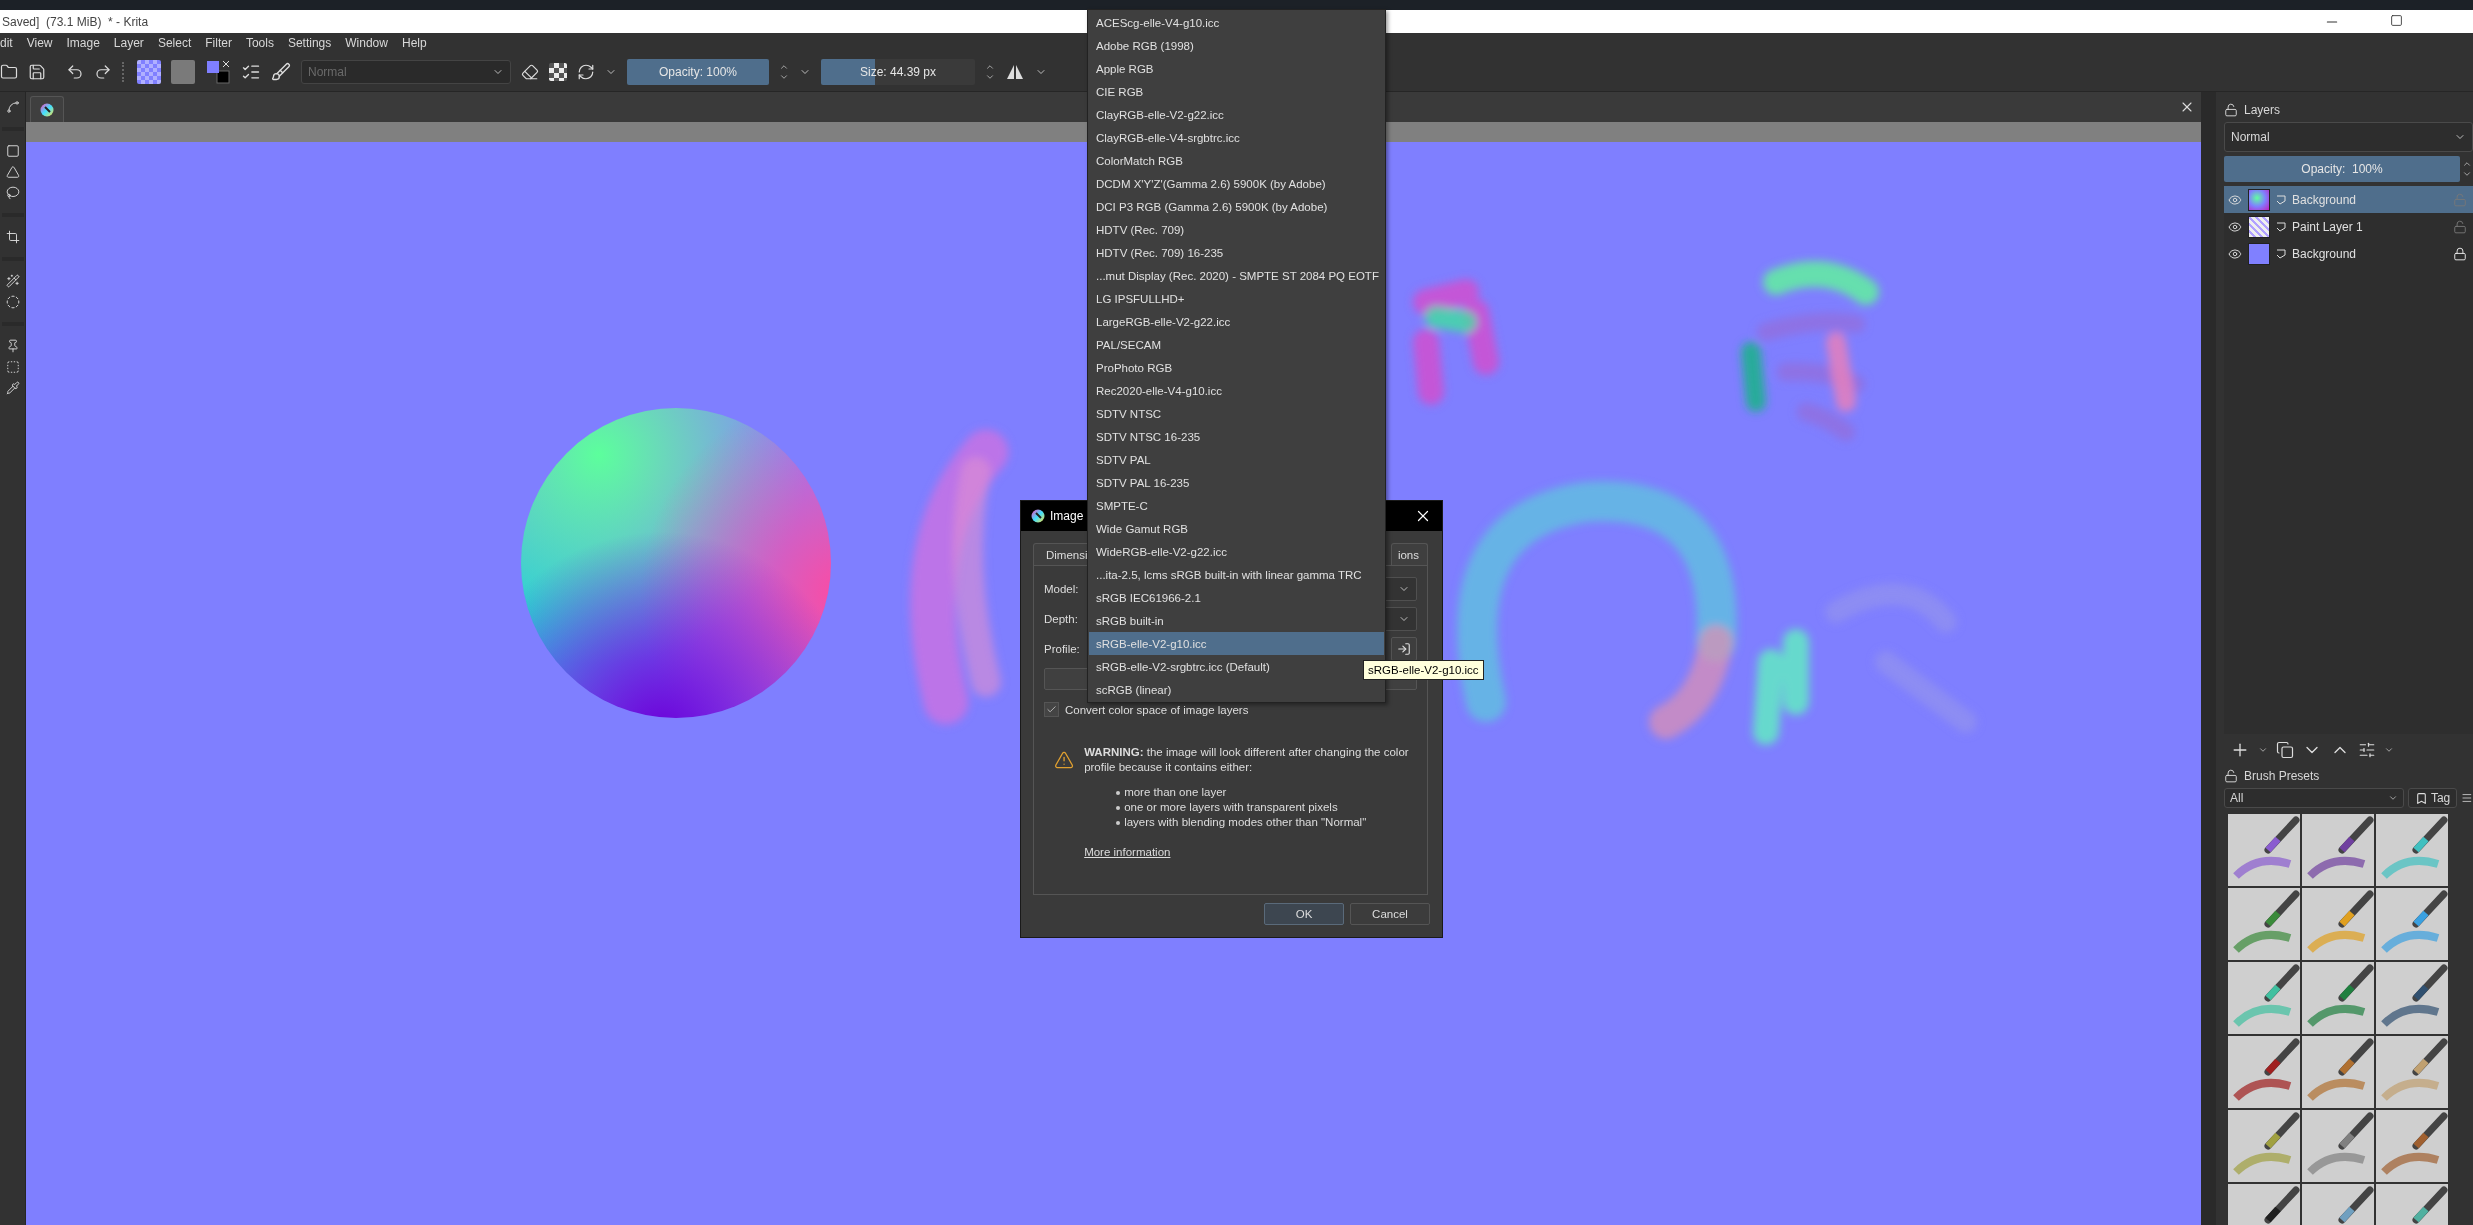 The width and height of the screenshot is (2473, 1225). I want to click on preset-filter-dropdown: All, so click(2314, 798).